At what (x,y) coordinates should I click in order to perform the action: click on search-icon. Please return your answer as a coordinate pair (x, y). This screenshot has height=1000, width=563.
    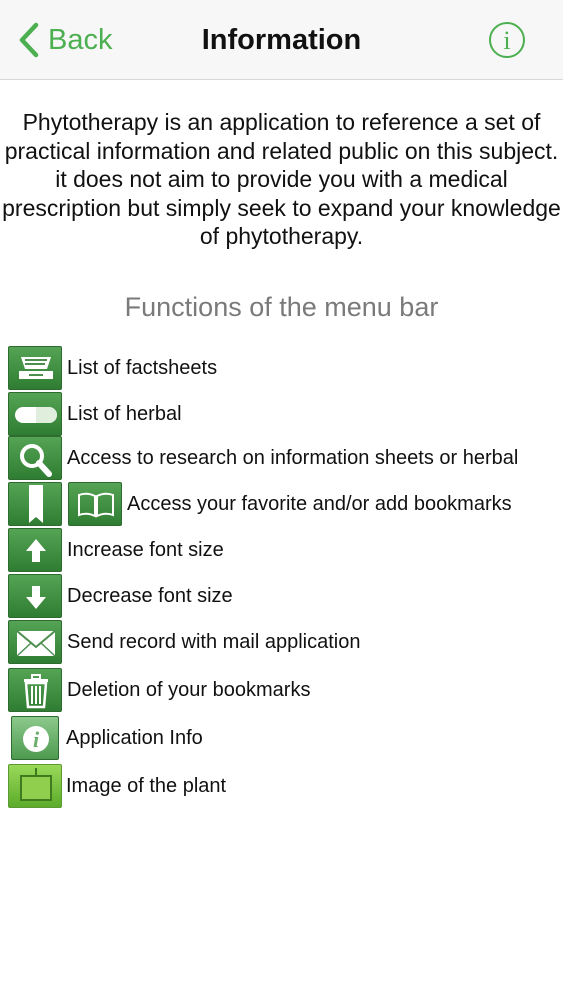
    Looking at the image, I should click on (35, 458).